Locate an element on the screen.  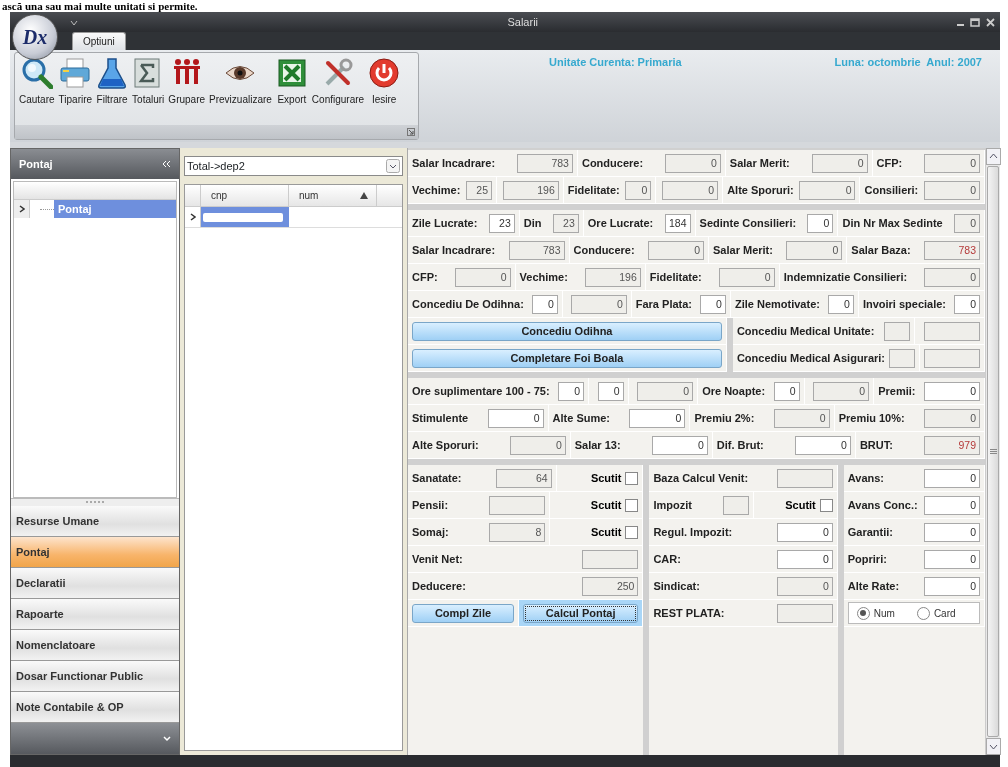
input-field: 783 is located at coordinates (544, 163).